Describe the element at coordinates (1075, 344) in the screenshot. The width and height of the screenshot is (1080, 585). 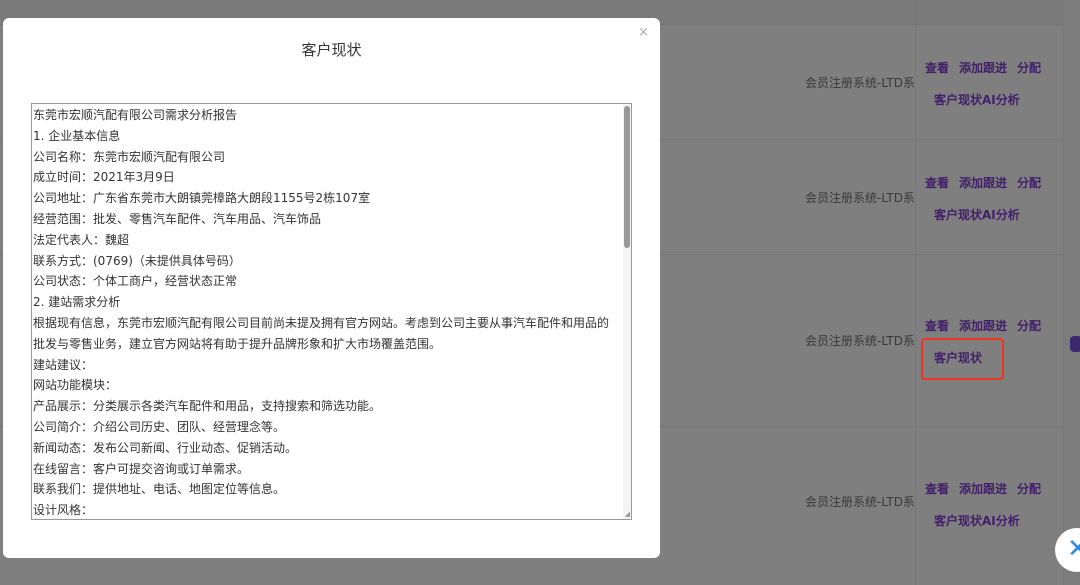
I see `lock-icon` at that location.